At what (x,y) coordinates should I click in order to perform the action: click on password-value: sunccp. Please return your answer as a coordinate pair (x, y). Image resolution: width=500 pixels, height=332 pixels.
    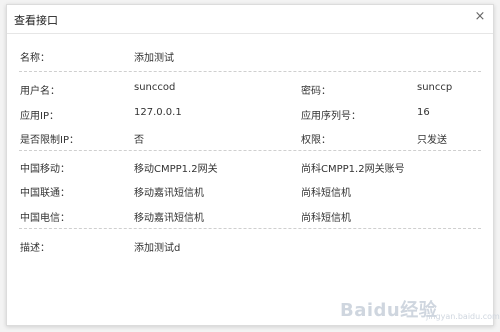
    Looking at the image, I should click on (435, 87).